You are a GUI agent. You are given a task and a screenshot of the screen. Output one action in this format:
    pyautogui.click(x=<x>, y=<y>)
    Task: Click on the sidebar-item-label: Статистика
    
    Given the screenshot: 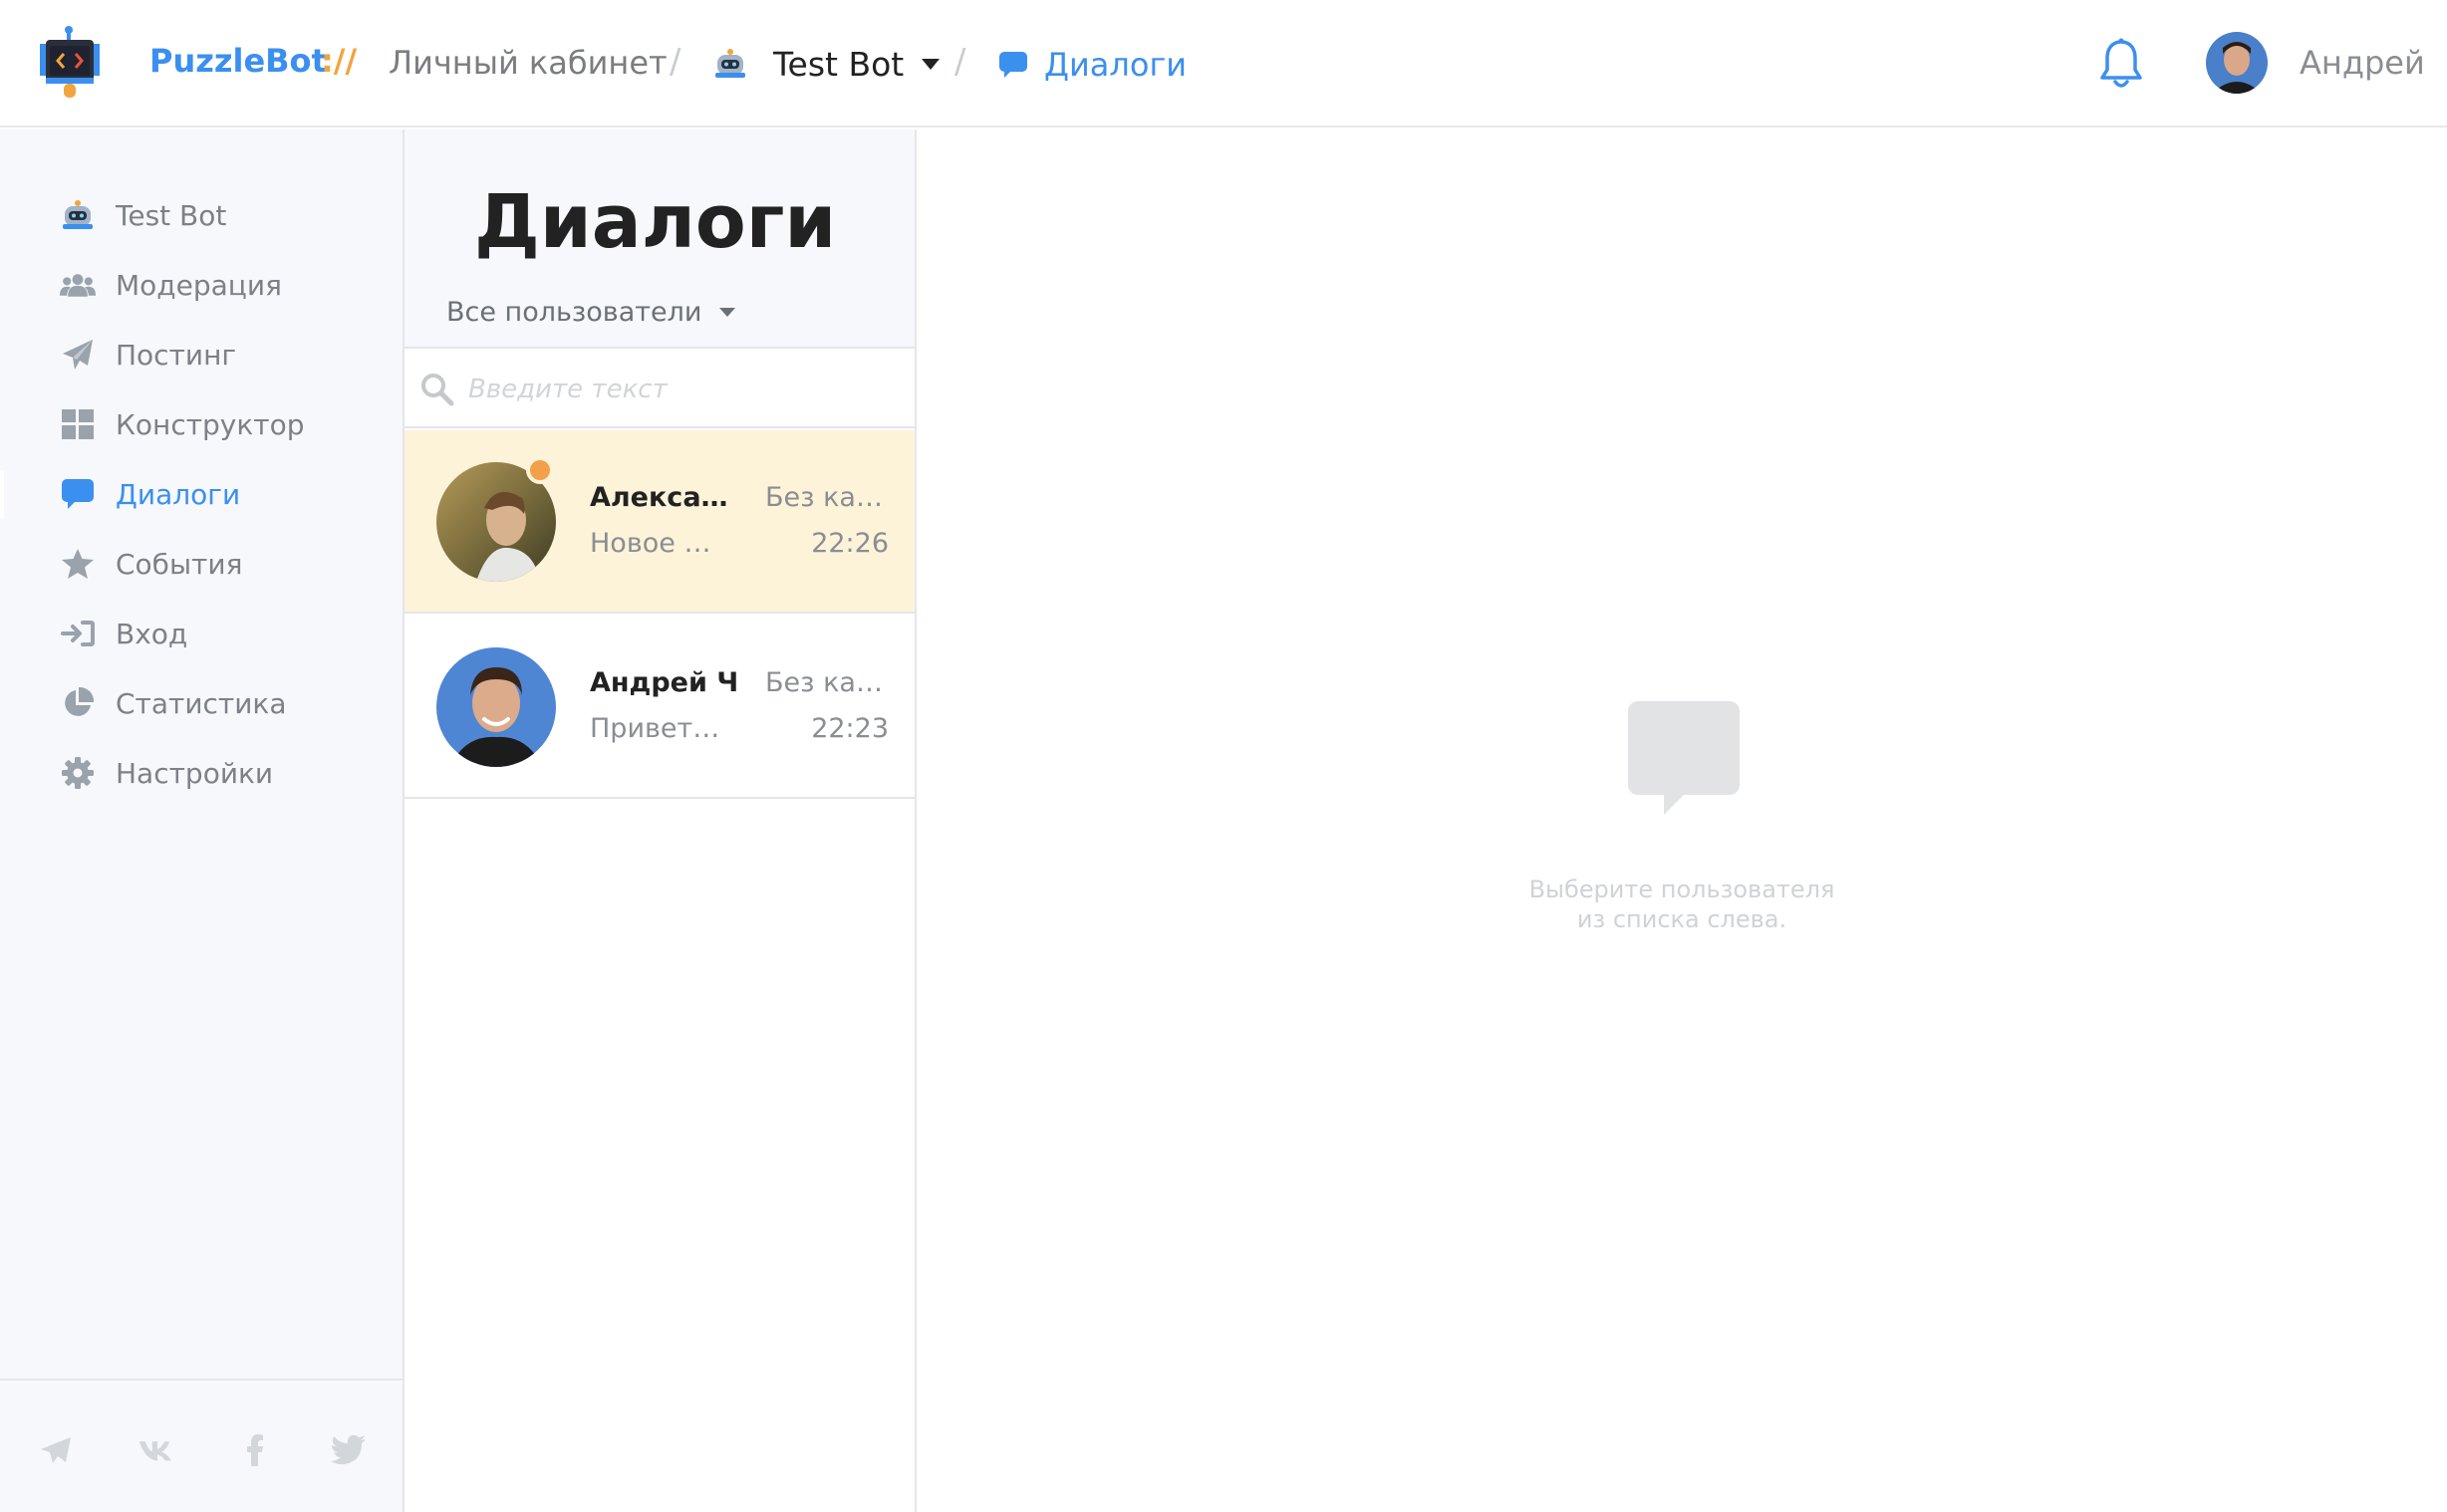 What is the action you would take?
    pyautogui.click(x=201, y=703)
    